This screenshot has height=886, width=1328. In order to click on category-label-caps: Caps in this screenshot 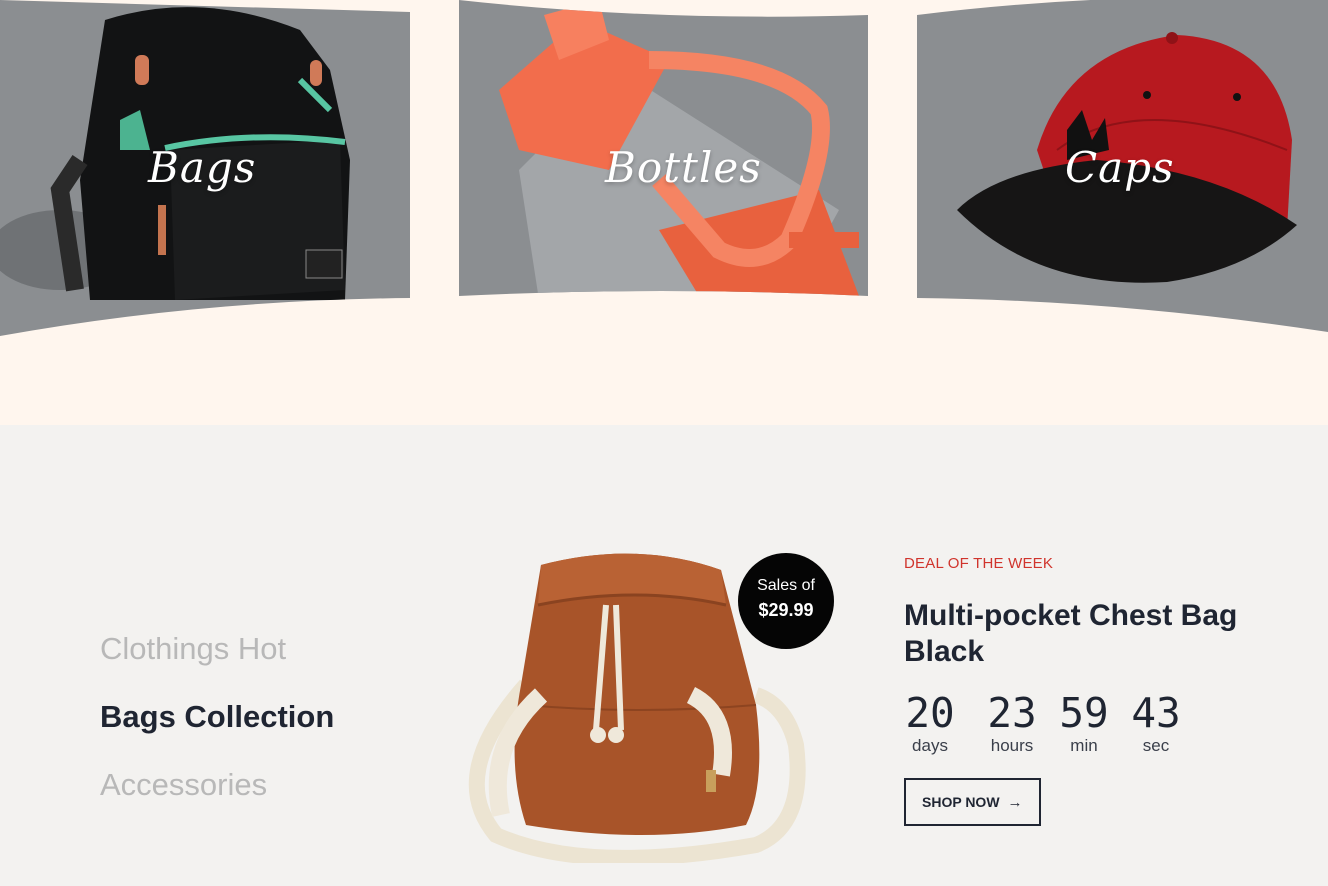, I will do `click(1120, 167)`.